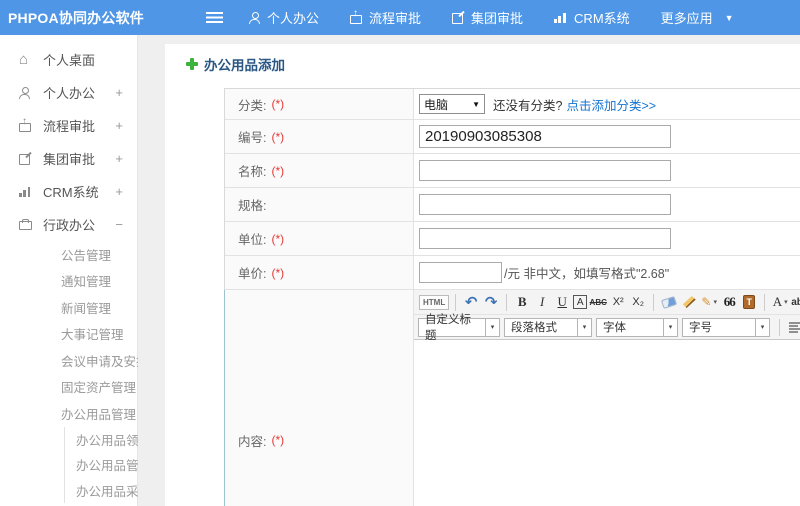  Describe the element at coordinates (319, 398) in the screenshot. I see `field-label: 内容: (*)` at that location.